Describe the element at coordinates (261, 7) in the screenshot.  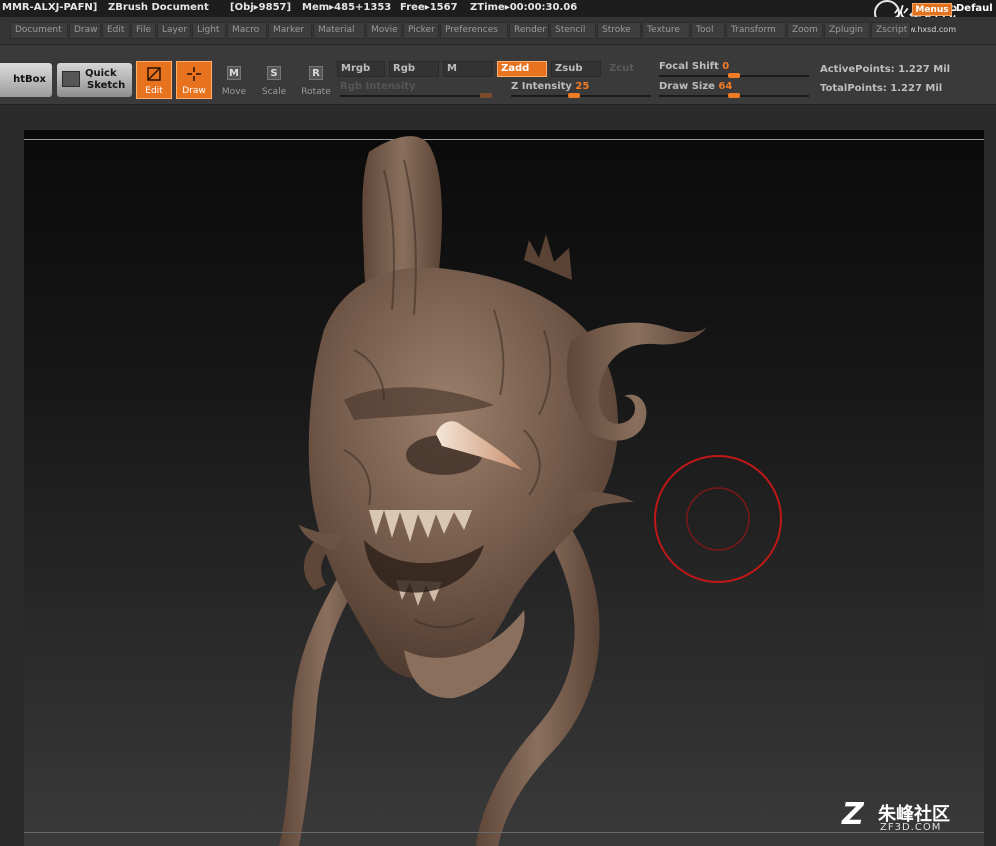
I see `obj-readout: [Obj▸9857]` at that location.